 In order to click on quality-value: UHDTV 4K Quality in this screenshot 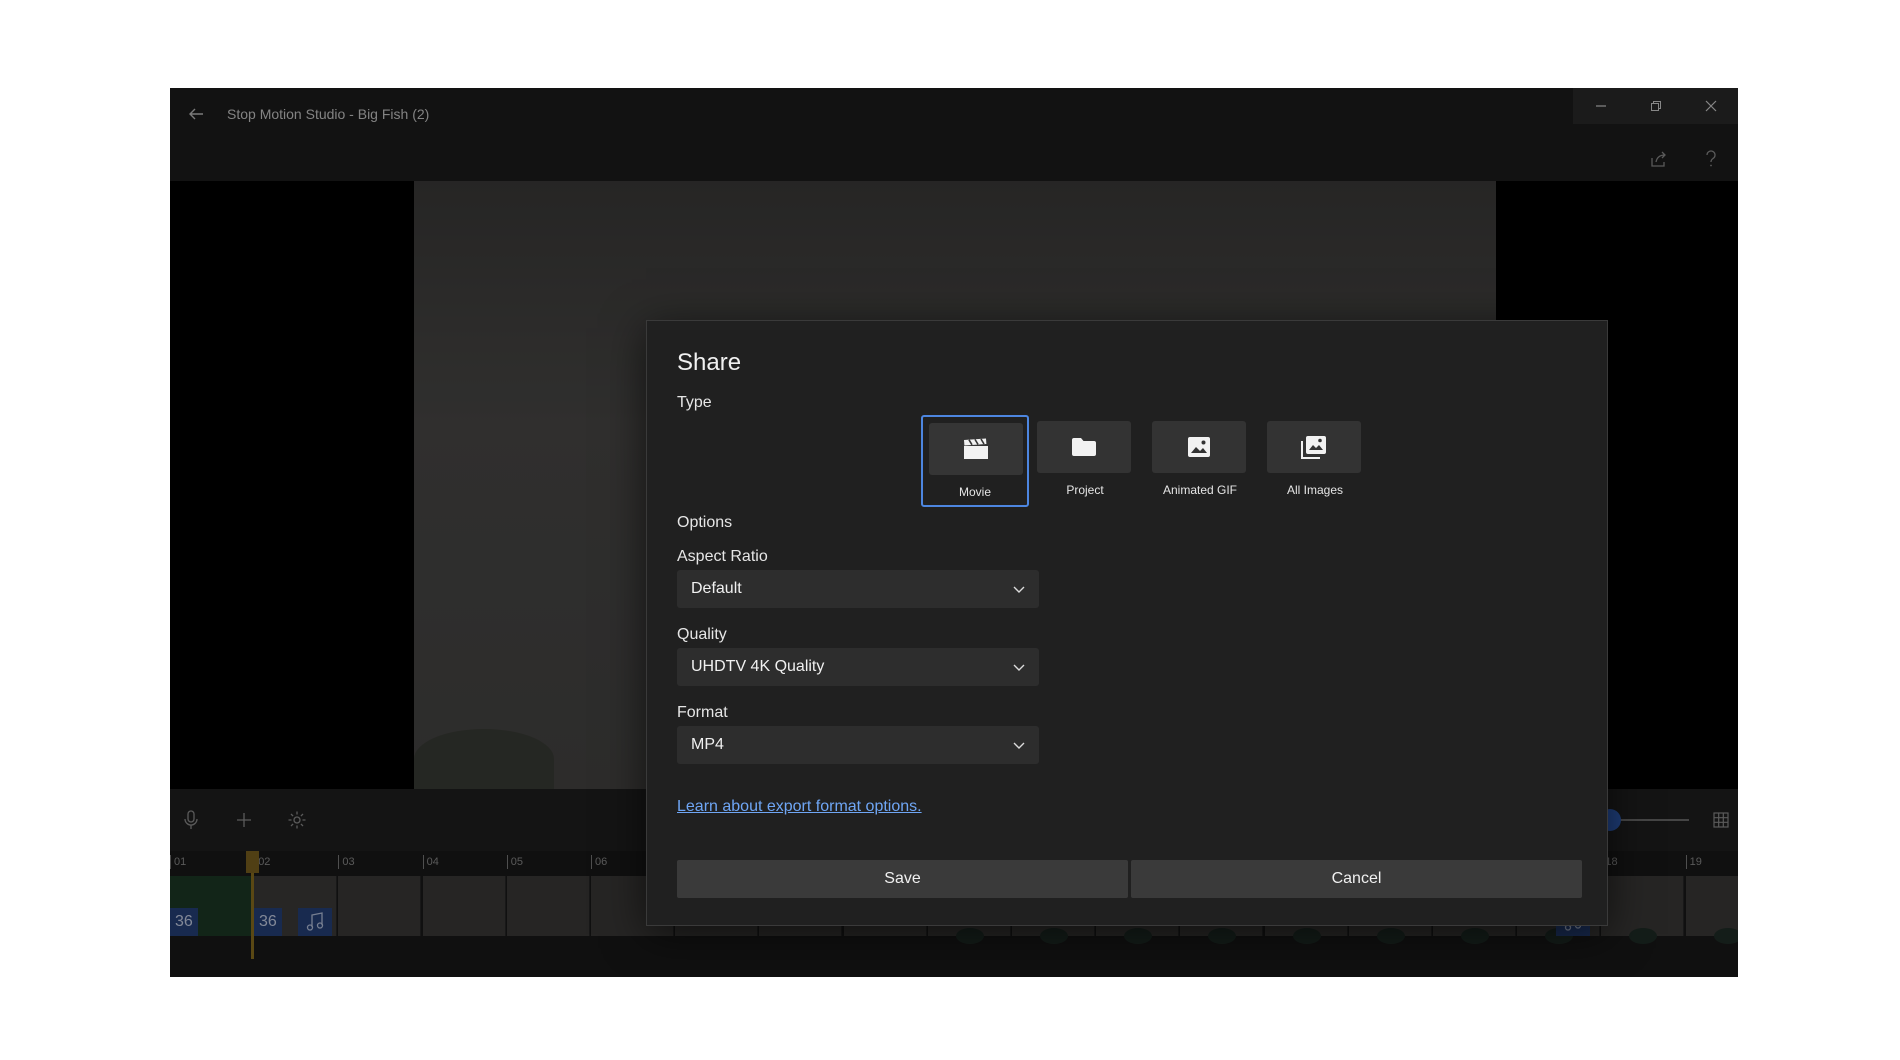, I will do `click(758, 666)`.